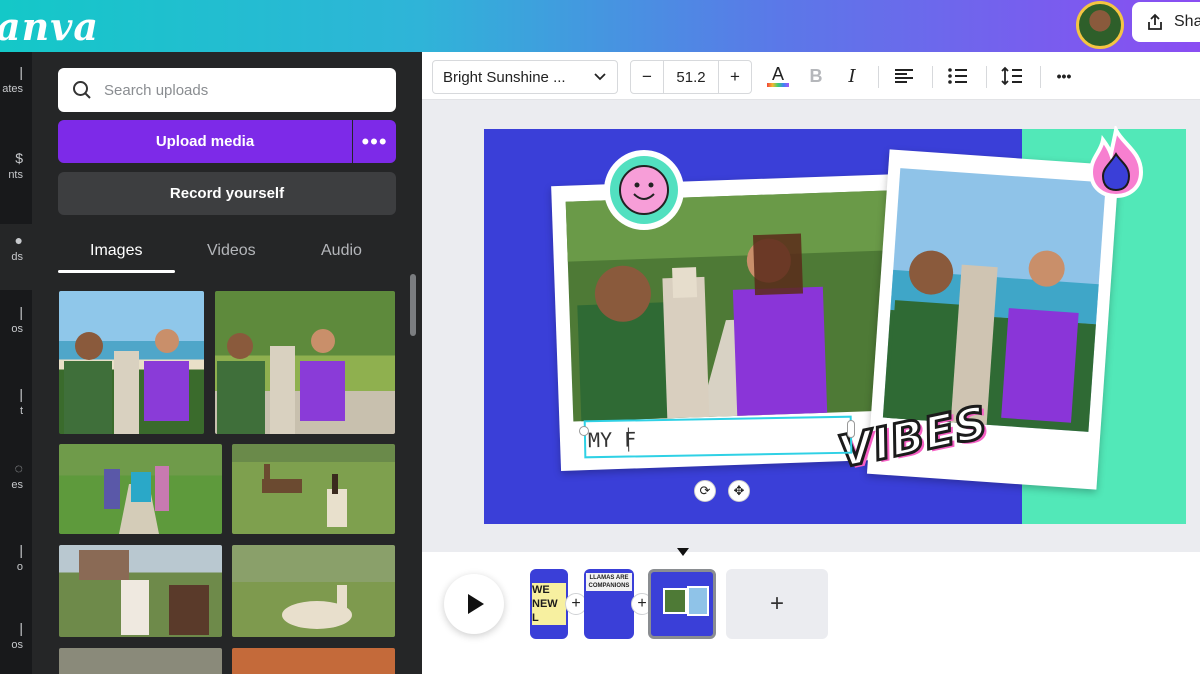 The image size is (1200, 674). What do you see at coordinates (21, 550) in the screenshot?
I see `audio-icon: |` at bounding box center [21, 550].